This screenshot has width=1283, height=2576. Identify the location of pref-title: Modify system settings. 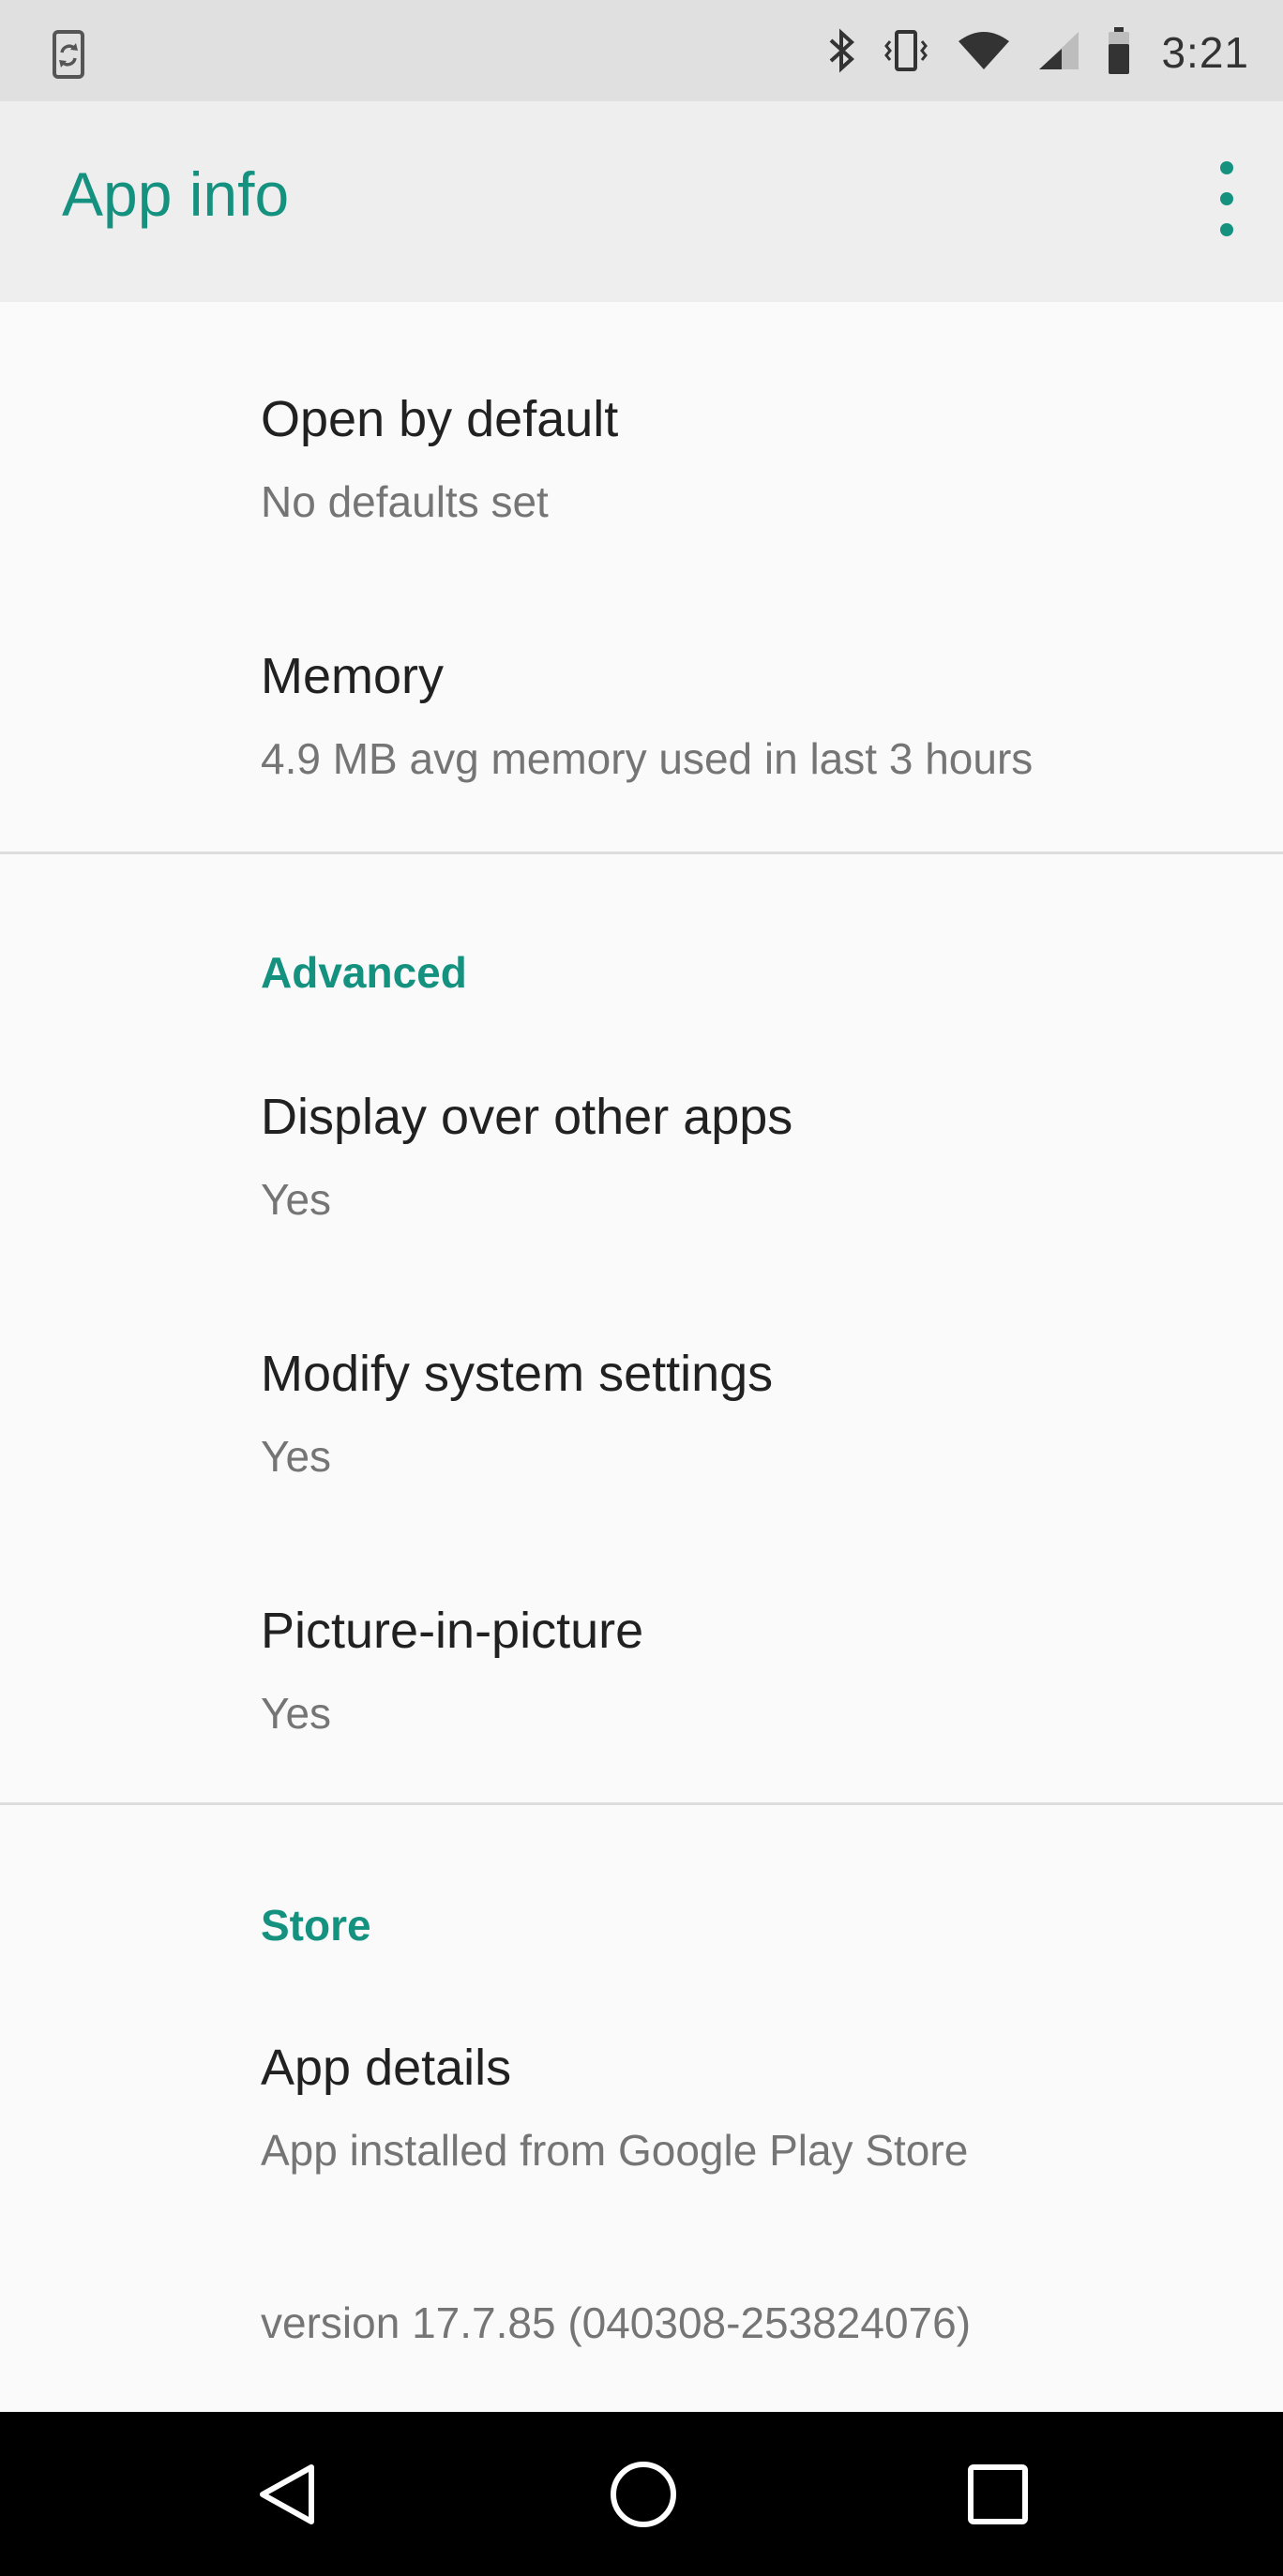
(518, 1374).